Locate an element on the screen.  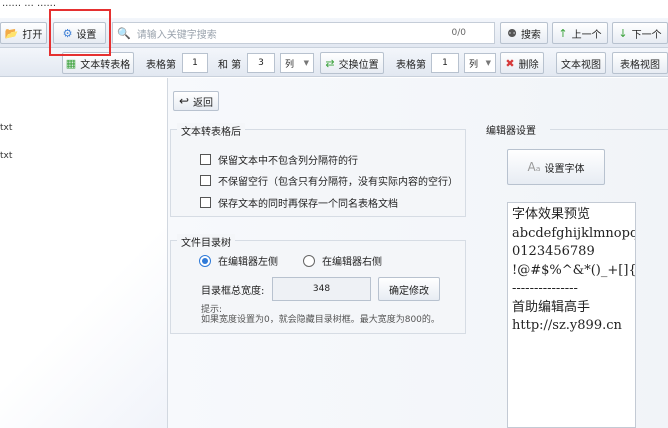
table-index-3-input: 1 is located at coordinates (445, 63).